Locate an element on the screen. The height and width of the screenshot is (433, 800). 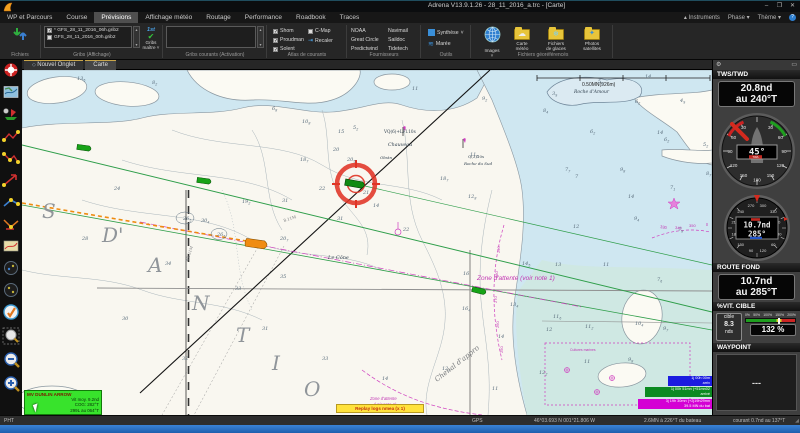
svg-text: 330 is located at coordinates (773, 211).